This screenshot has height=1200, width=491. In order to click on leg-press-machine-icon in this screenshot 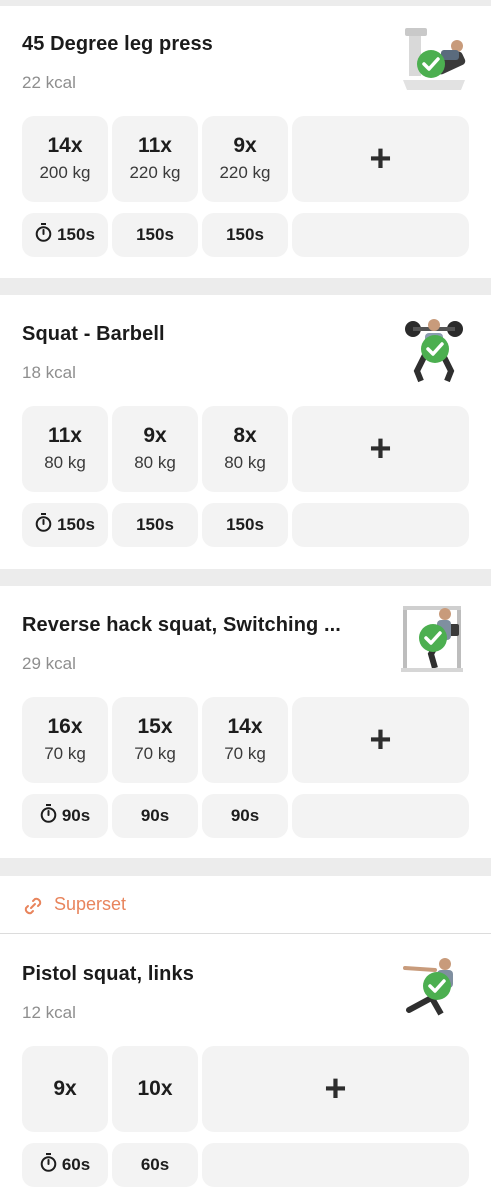, I will do `click(434, 59)`.